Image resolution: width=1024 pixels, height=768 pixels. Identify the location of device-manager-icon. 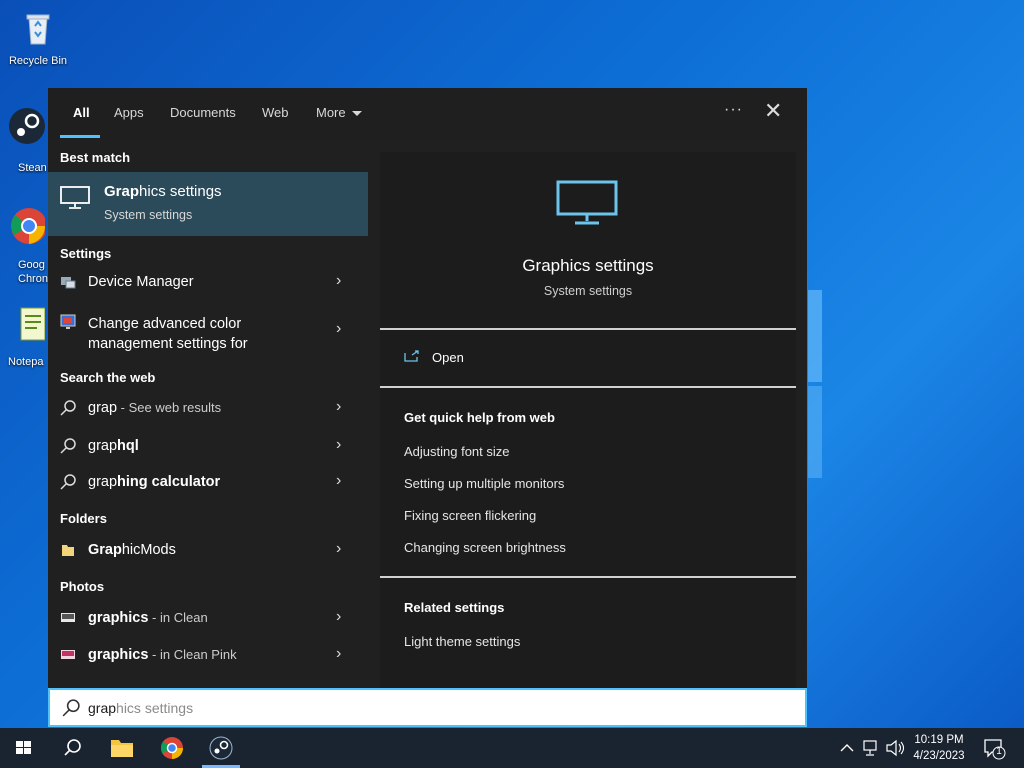
(68, 283).